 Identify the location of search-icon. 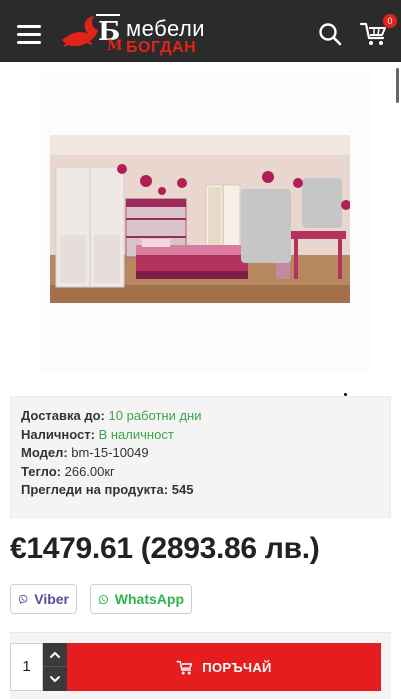
(330, 34).